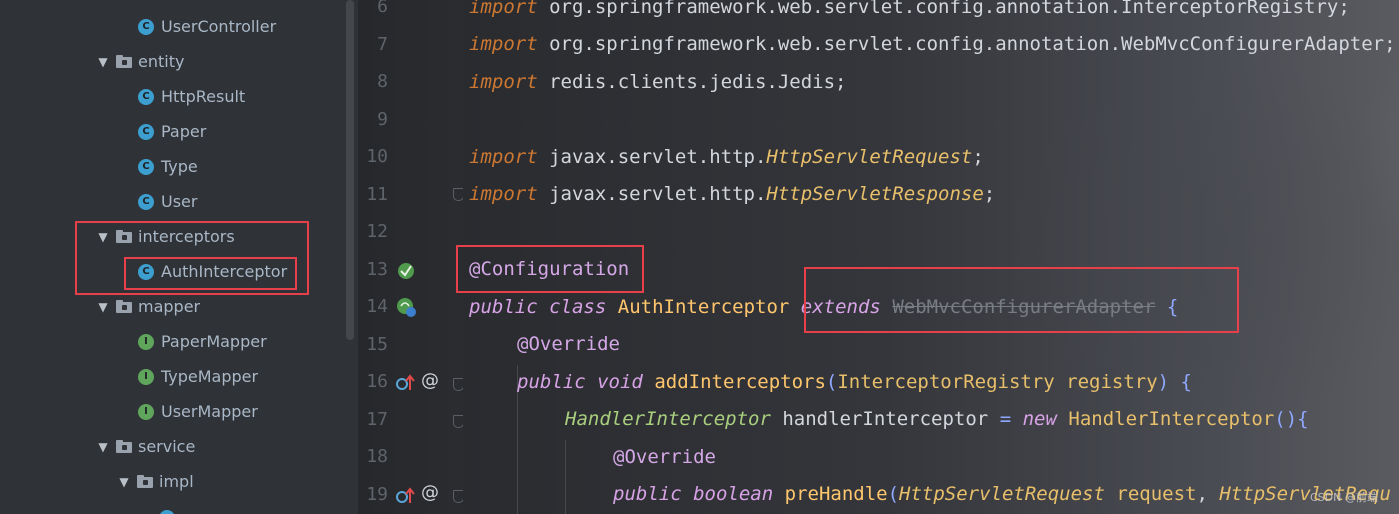 This screenshot has height=514, width=1399. Describe the element at coordinates (167, 446) in the screenshot. I see `tree-item-label: service` at that location.